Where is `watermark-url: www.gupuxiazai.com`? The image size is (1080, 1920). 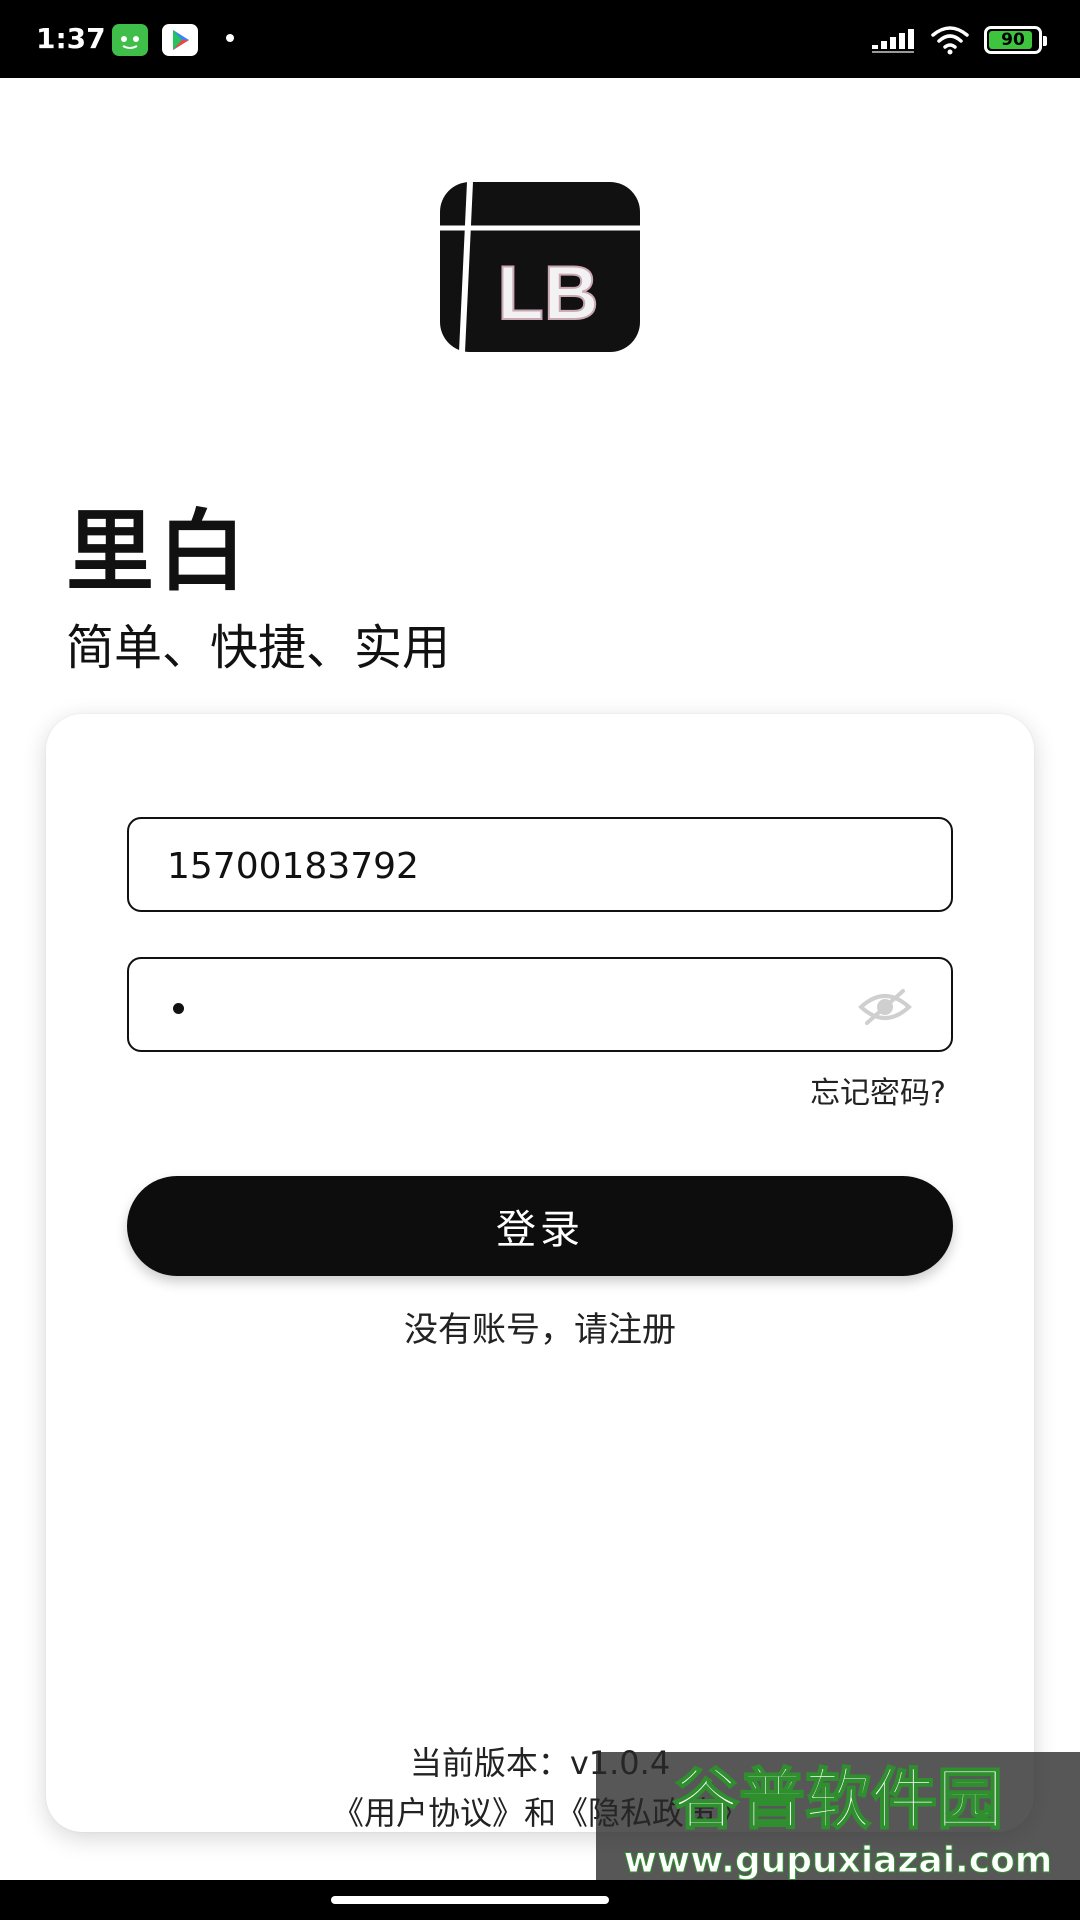 watermark-url: www.gupuxiazai.com is located at coordinates (838, 1860).